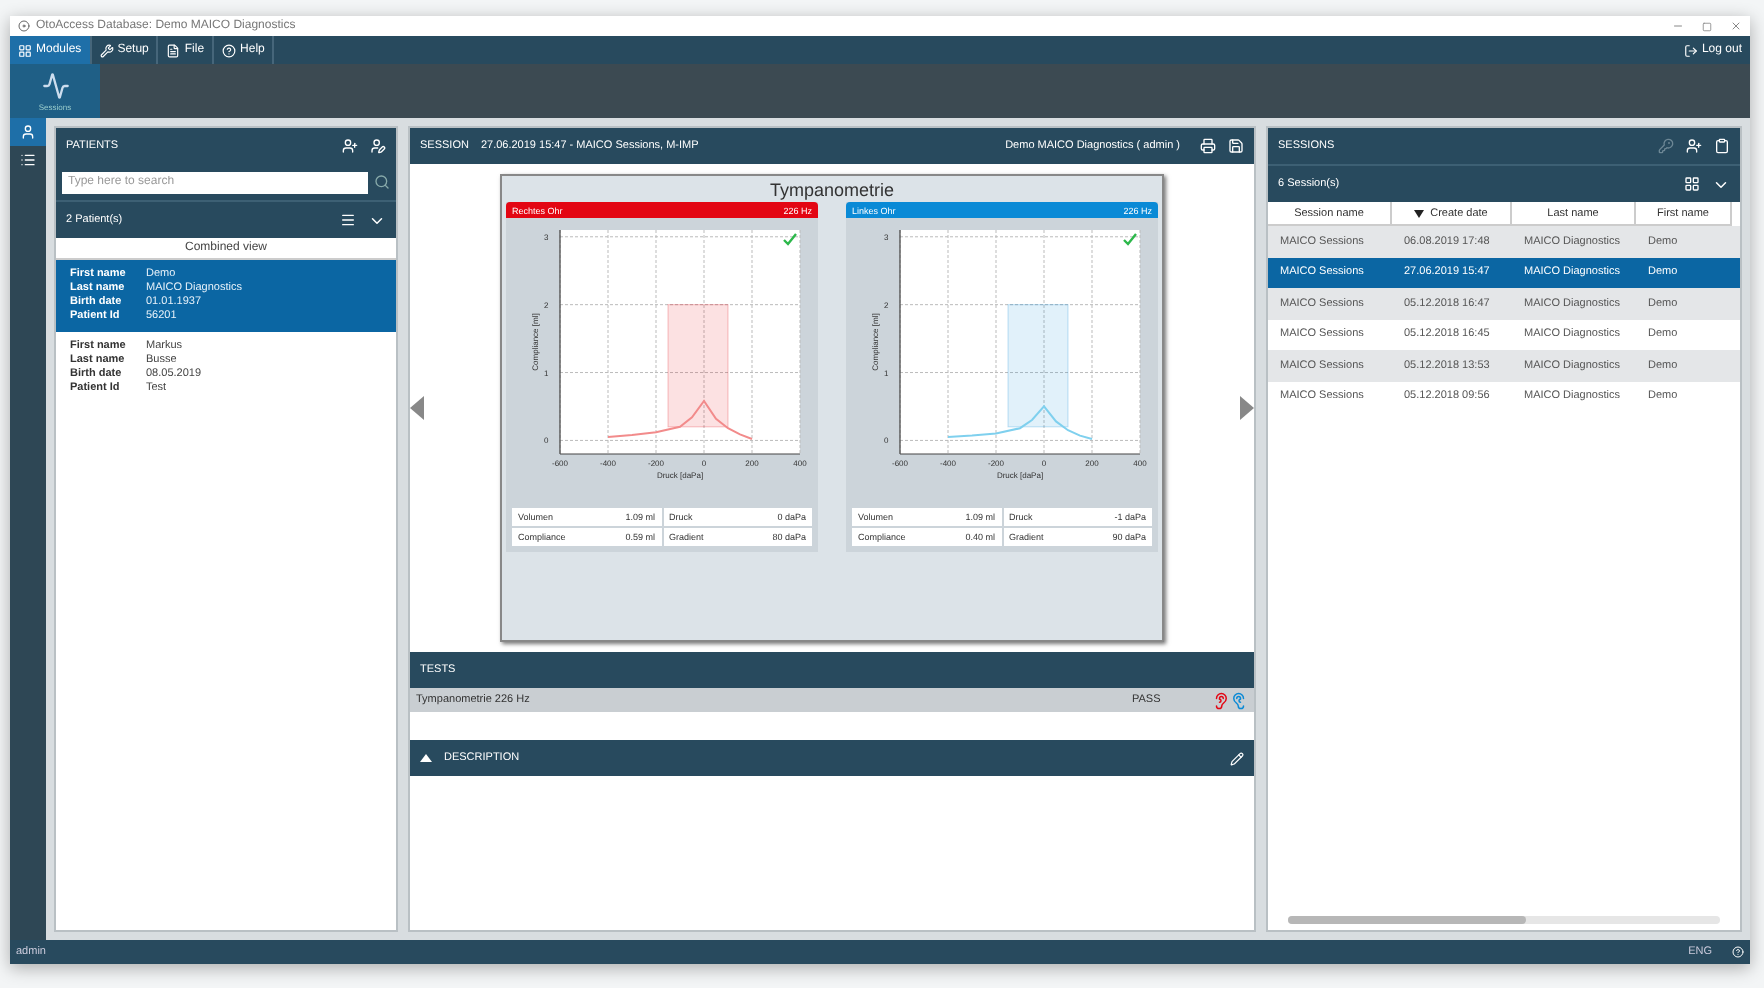 Image resolution: width=1764 pixels, height=988 pixels. What do you see at coordinates (426, 758) in the screenshot?
I see `collapse-icon` at bounding box center [426, 758].